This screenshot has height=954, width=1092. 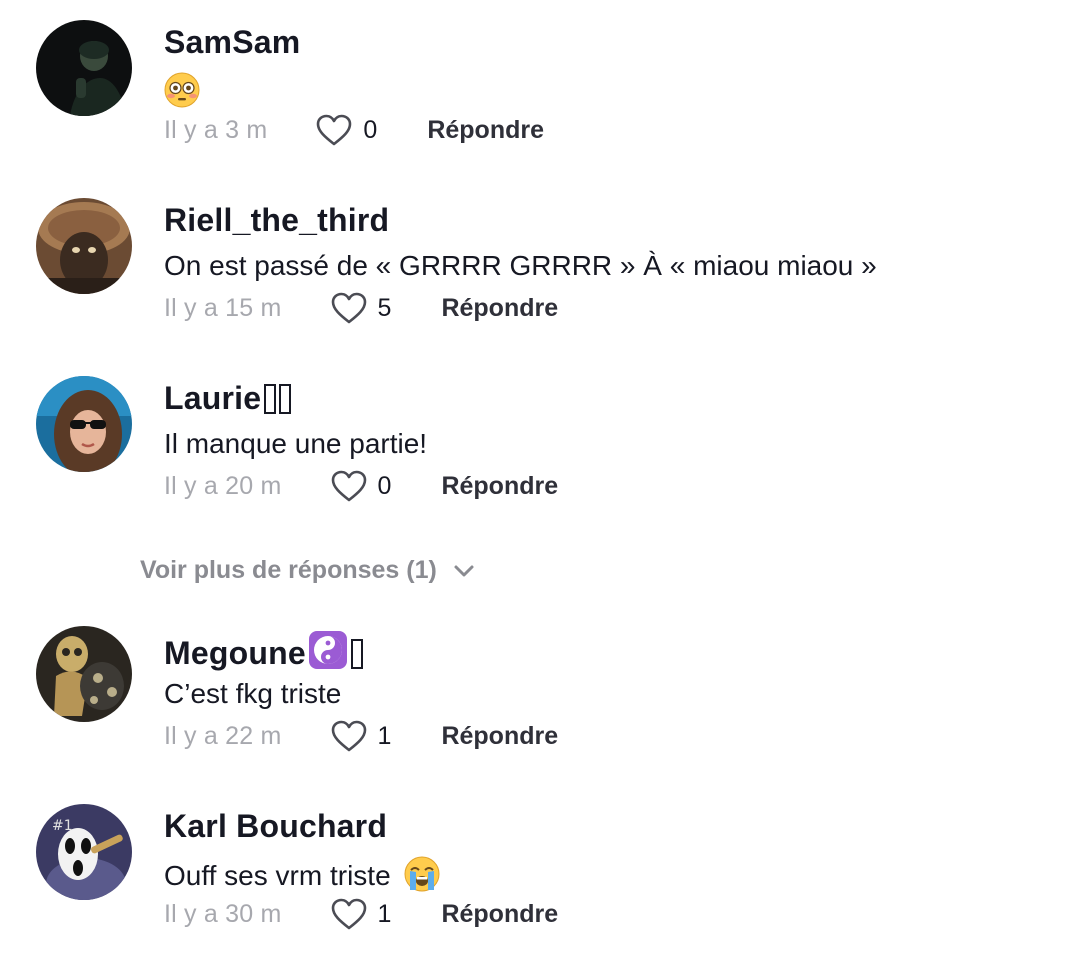 I want to click on comment-meta: Il y a 15 m 5 Répondre, so click(x=361, y=308).